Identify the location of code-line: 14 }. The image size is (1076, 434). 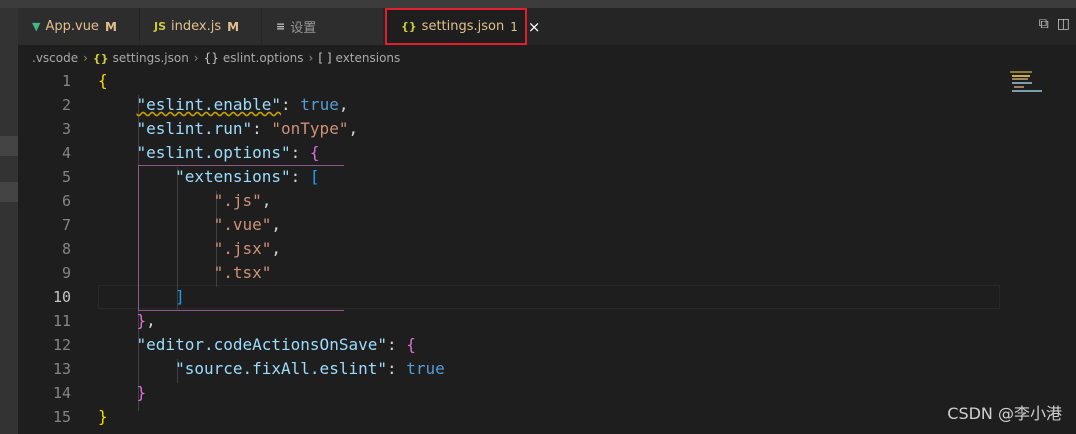
(513, 393).